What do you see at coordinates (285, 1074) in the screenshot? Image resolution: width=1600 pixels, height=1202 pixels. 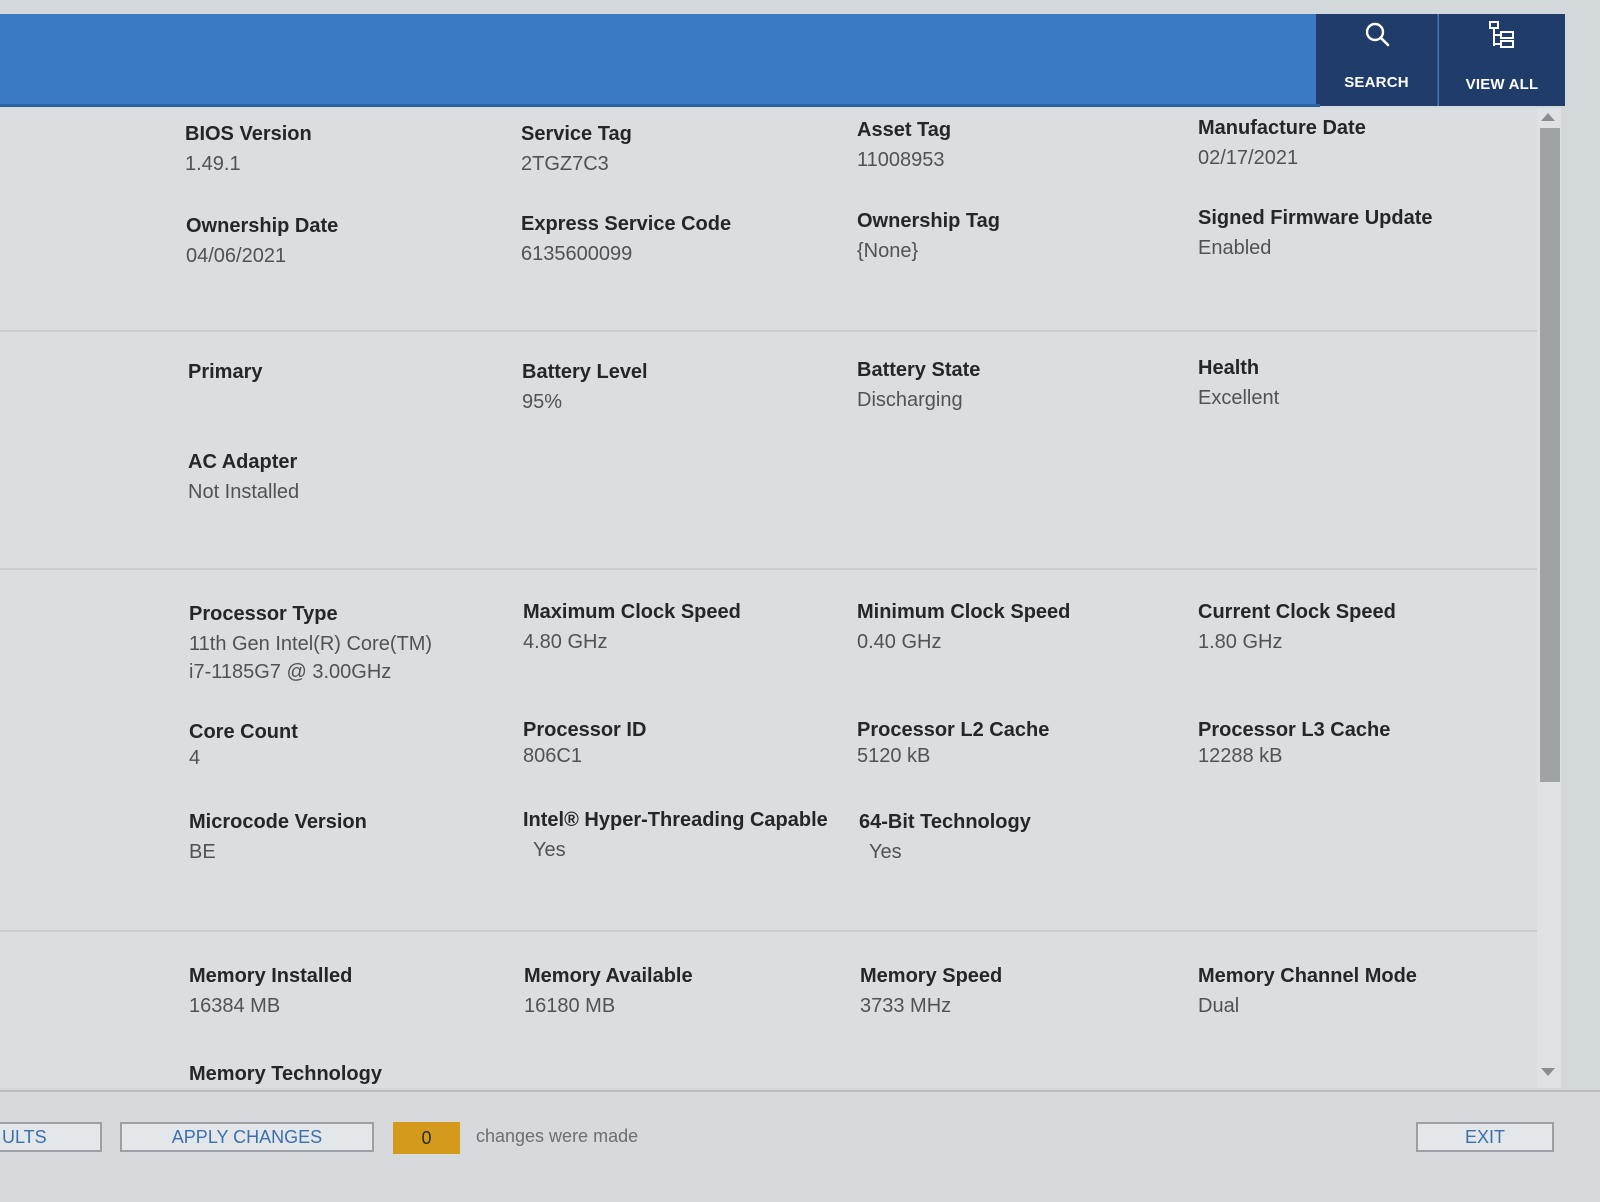 I see `field-label: Memory Technology` at bounding box center [285, 1074].